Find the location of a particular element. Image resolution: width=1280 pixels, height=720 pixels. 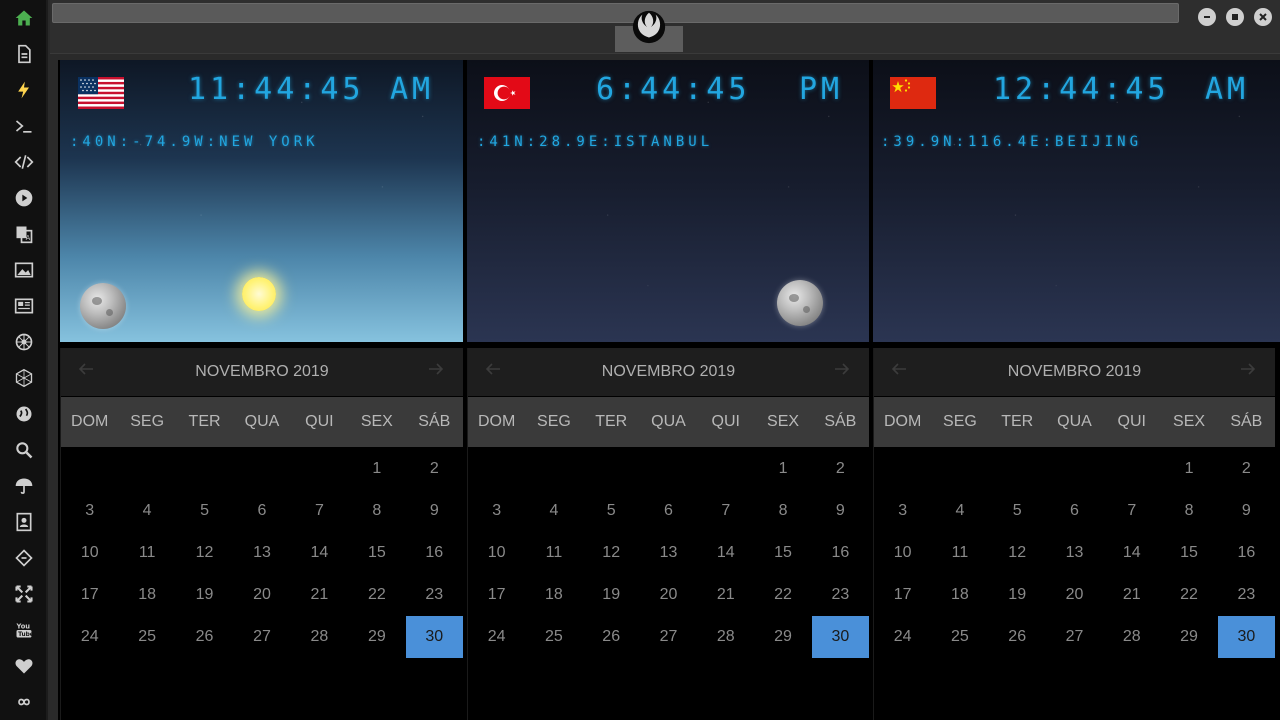

globe-icon is located at coordinates (24, 414).